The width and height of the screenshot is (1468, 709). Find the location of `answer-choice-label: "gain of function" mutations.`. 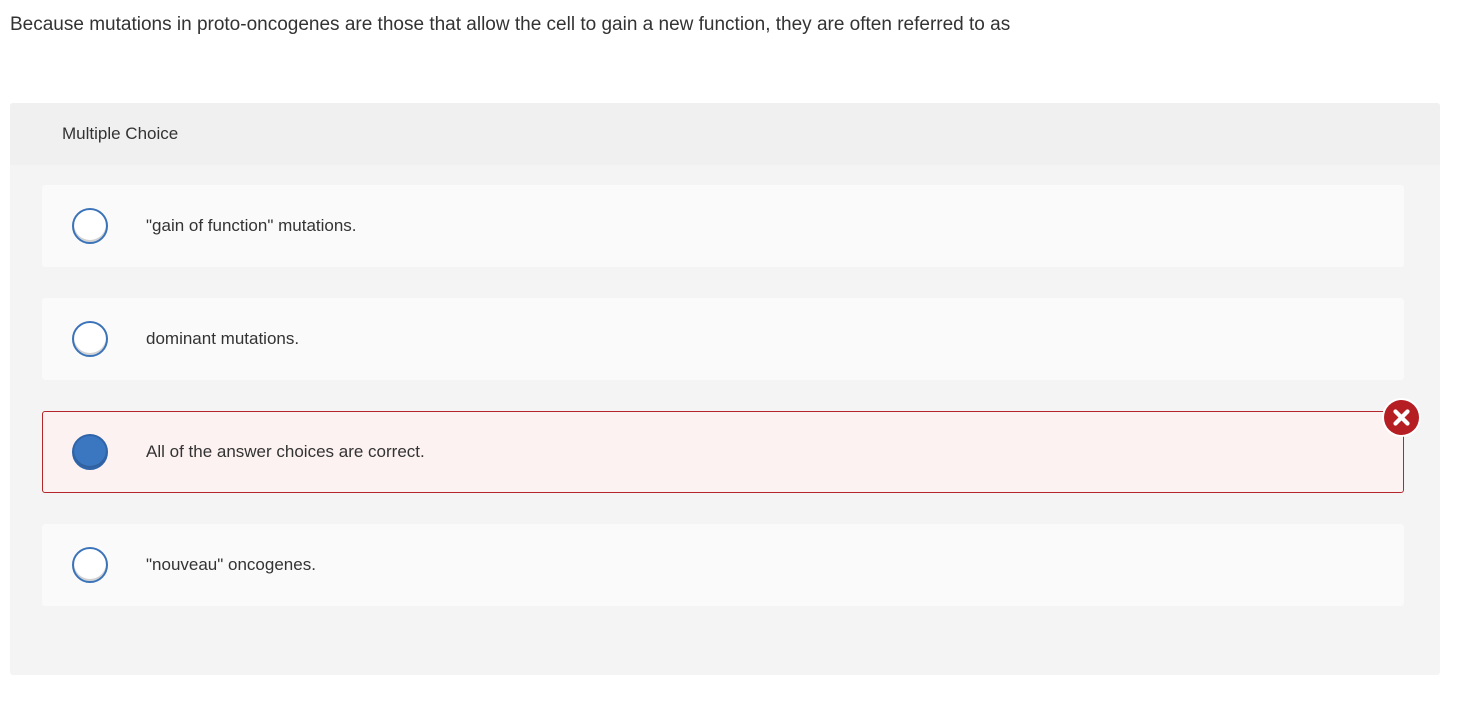

answer-choice-label: "gain of function" mutations. is located at coordinates (251, 225).